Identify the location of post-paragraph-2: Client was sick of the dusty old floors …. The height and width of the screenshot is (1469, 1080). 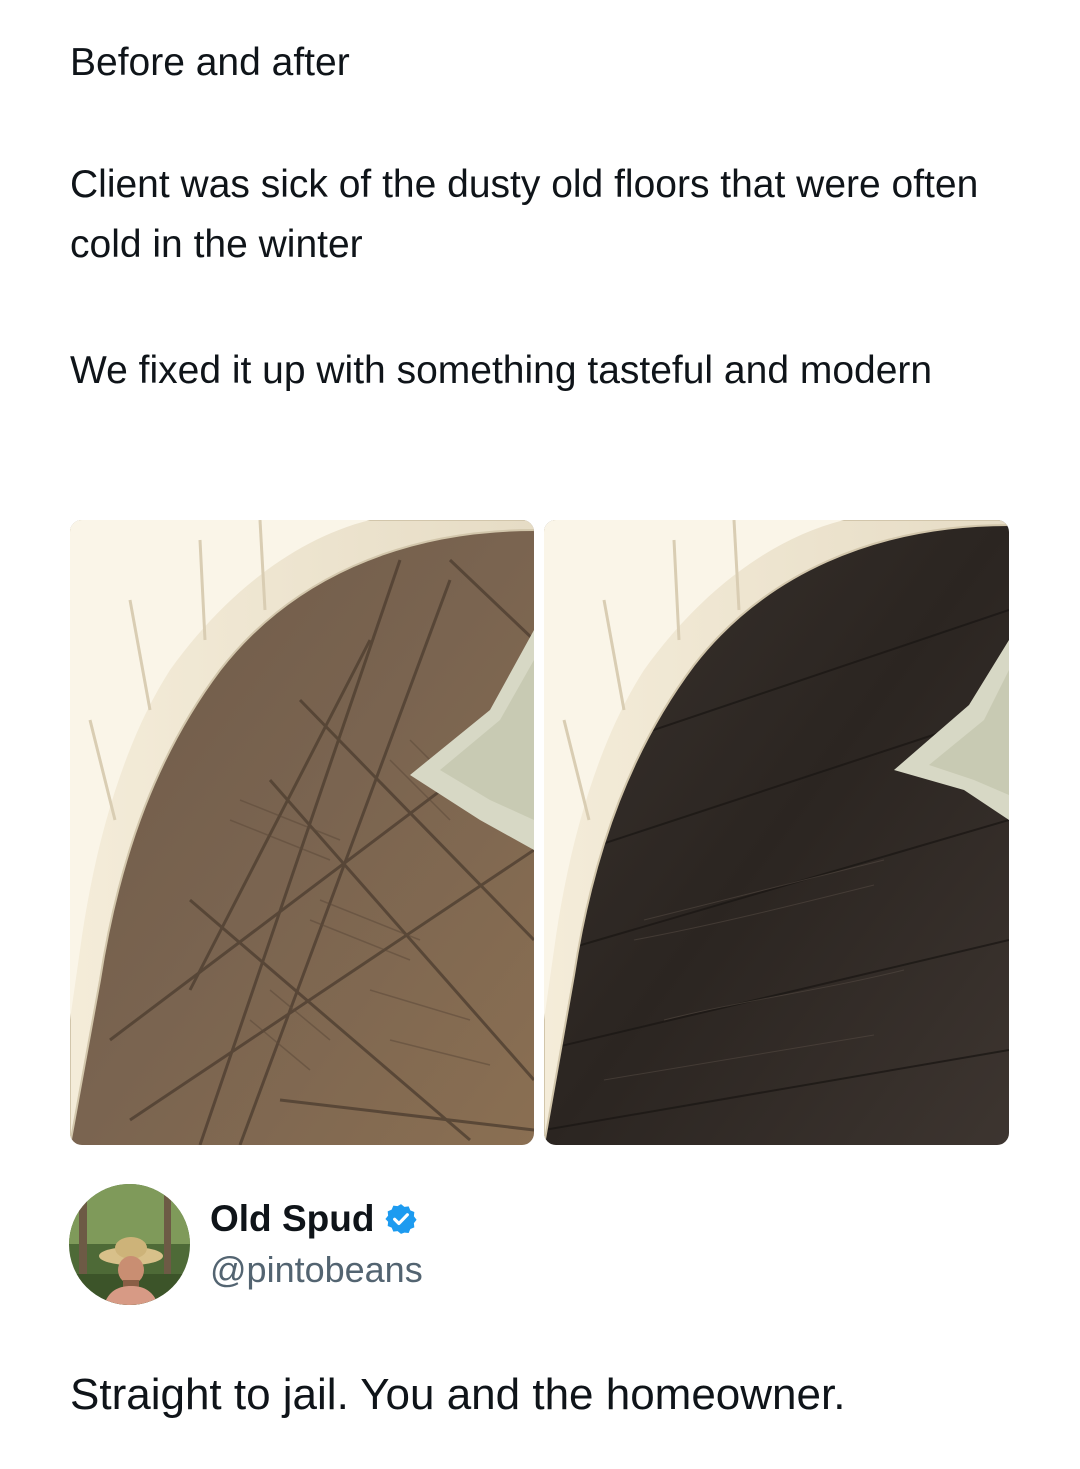
(524, 214).